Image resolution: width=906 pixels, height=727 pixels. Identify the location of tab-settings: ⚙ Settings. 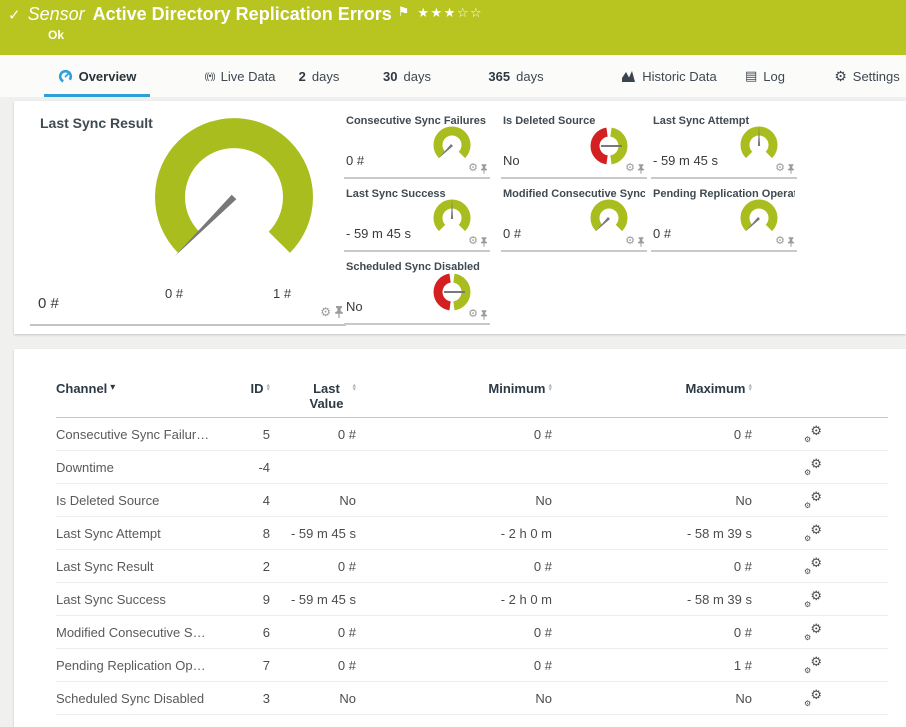
(867, 76).